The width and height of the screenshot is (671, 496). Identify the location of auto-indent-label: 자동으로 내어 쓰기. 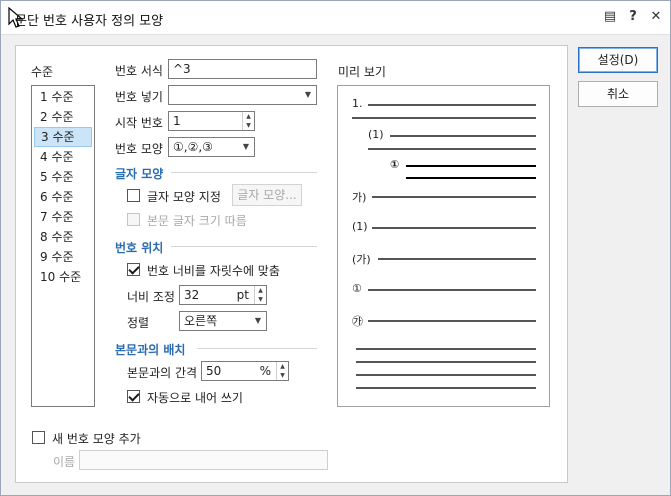
(195, 398).